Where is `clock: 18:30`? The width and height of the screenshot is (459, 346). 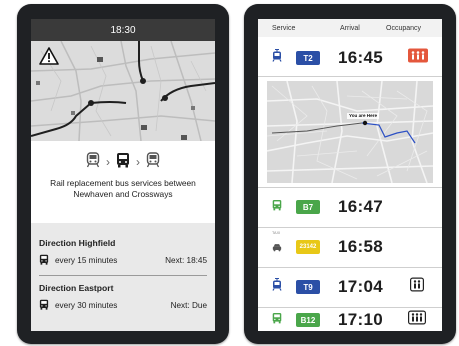
clock: 18:30 is located at coordinates (123, 30).